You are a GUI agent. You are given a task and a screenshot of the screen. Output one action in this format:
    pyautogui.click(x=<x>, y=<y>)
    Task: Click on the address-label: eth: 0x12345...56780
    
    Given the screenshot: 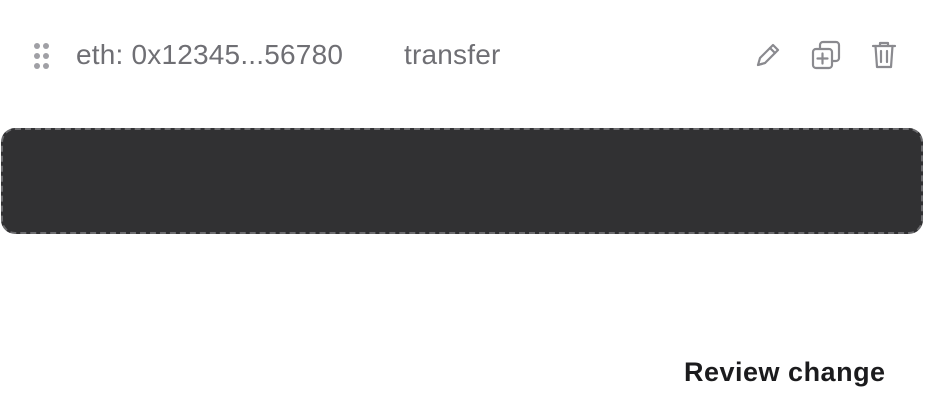 What is the action you would take?
    pyautogui.click(x=210, y=54)
    